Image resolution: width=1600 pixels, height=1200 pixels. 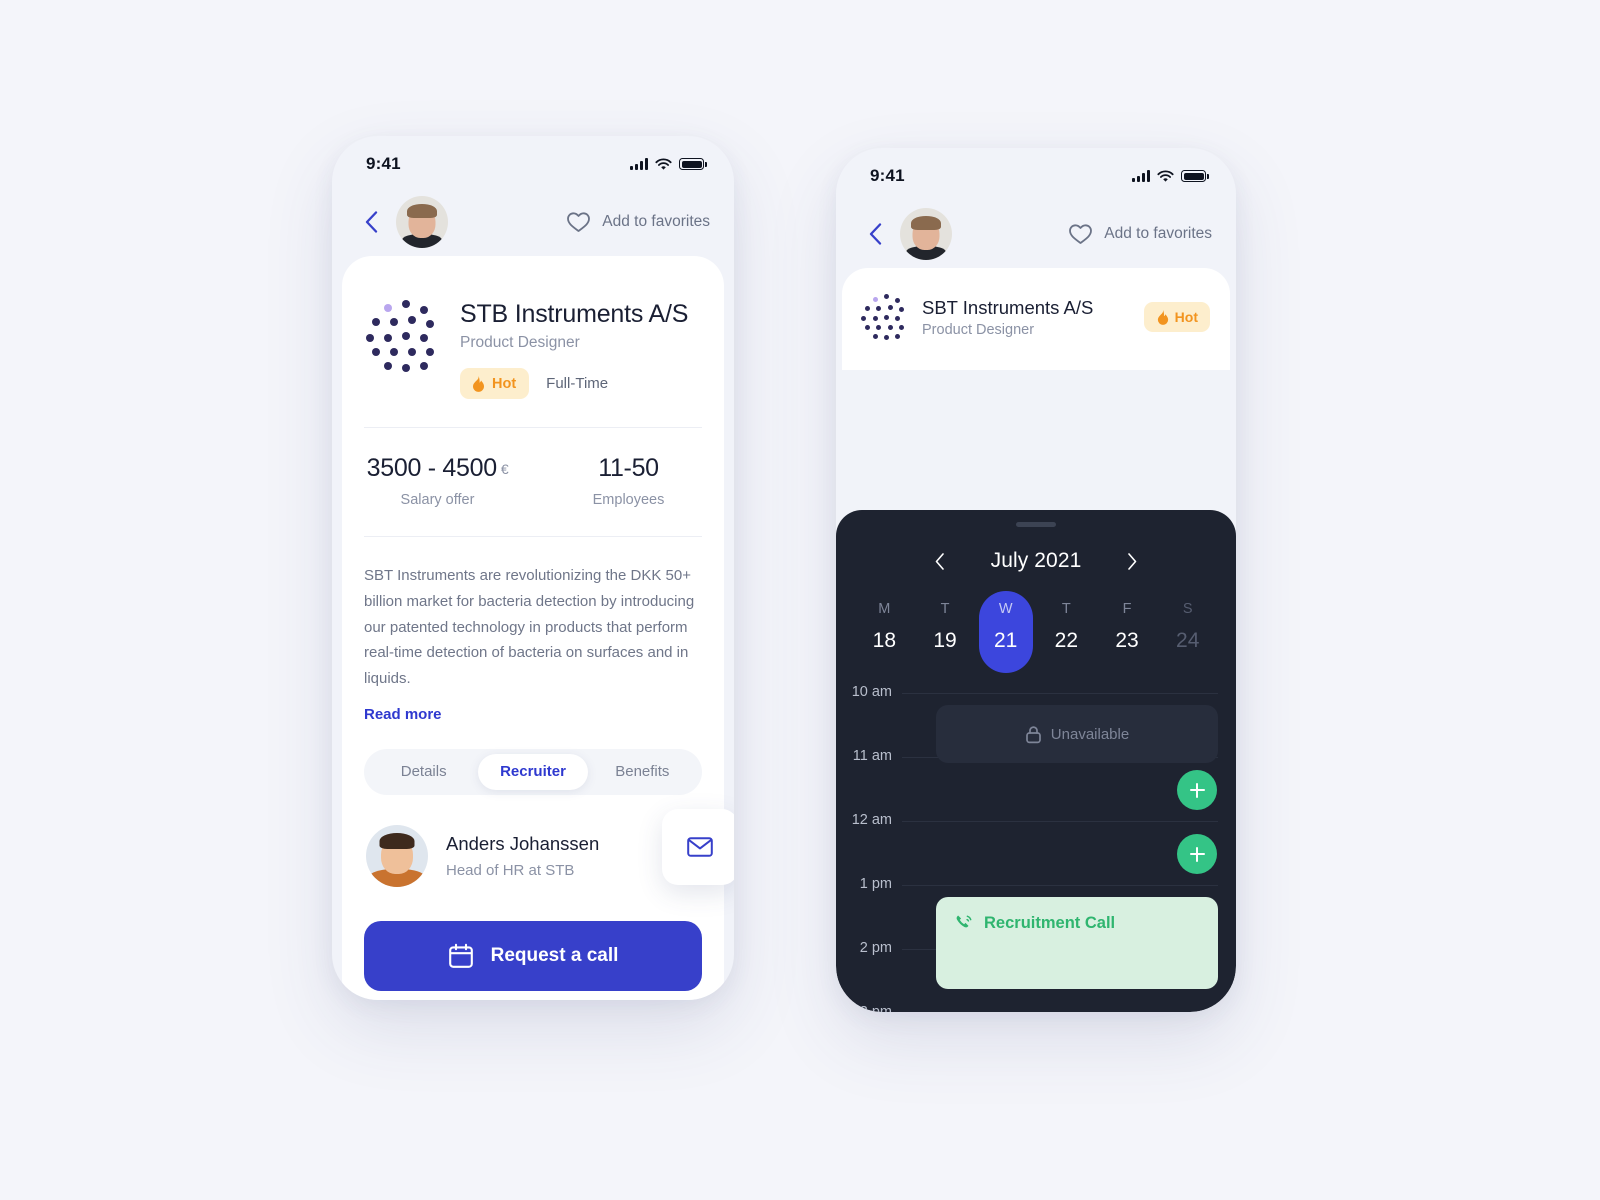 What do you see at coordinates (642, 772) in the screenshot?
I see `tab-benefits: Benefits` at bounding box center [642, 772].